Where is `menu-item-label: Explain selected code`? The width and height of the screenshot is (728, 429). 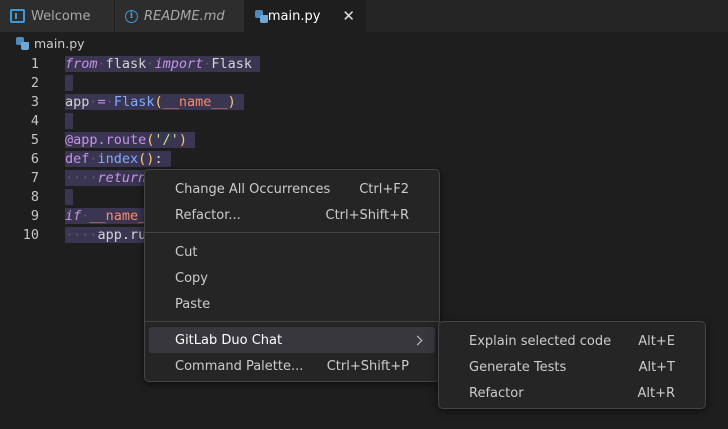 menu-item-label: Explain selected code is located at coordinates (540, 341).